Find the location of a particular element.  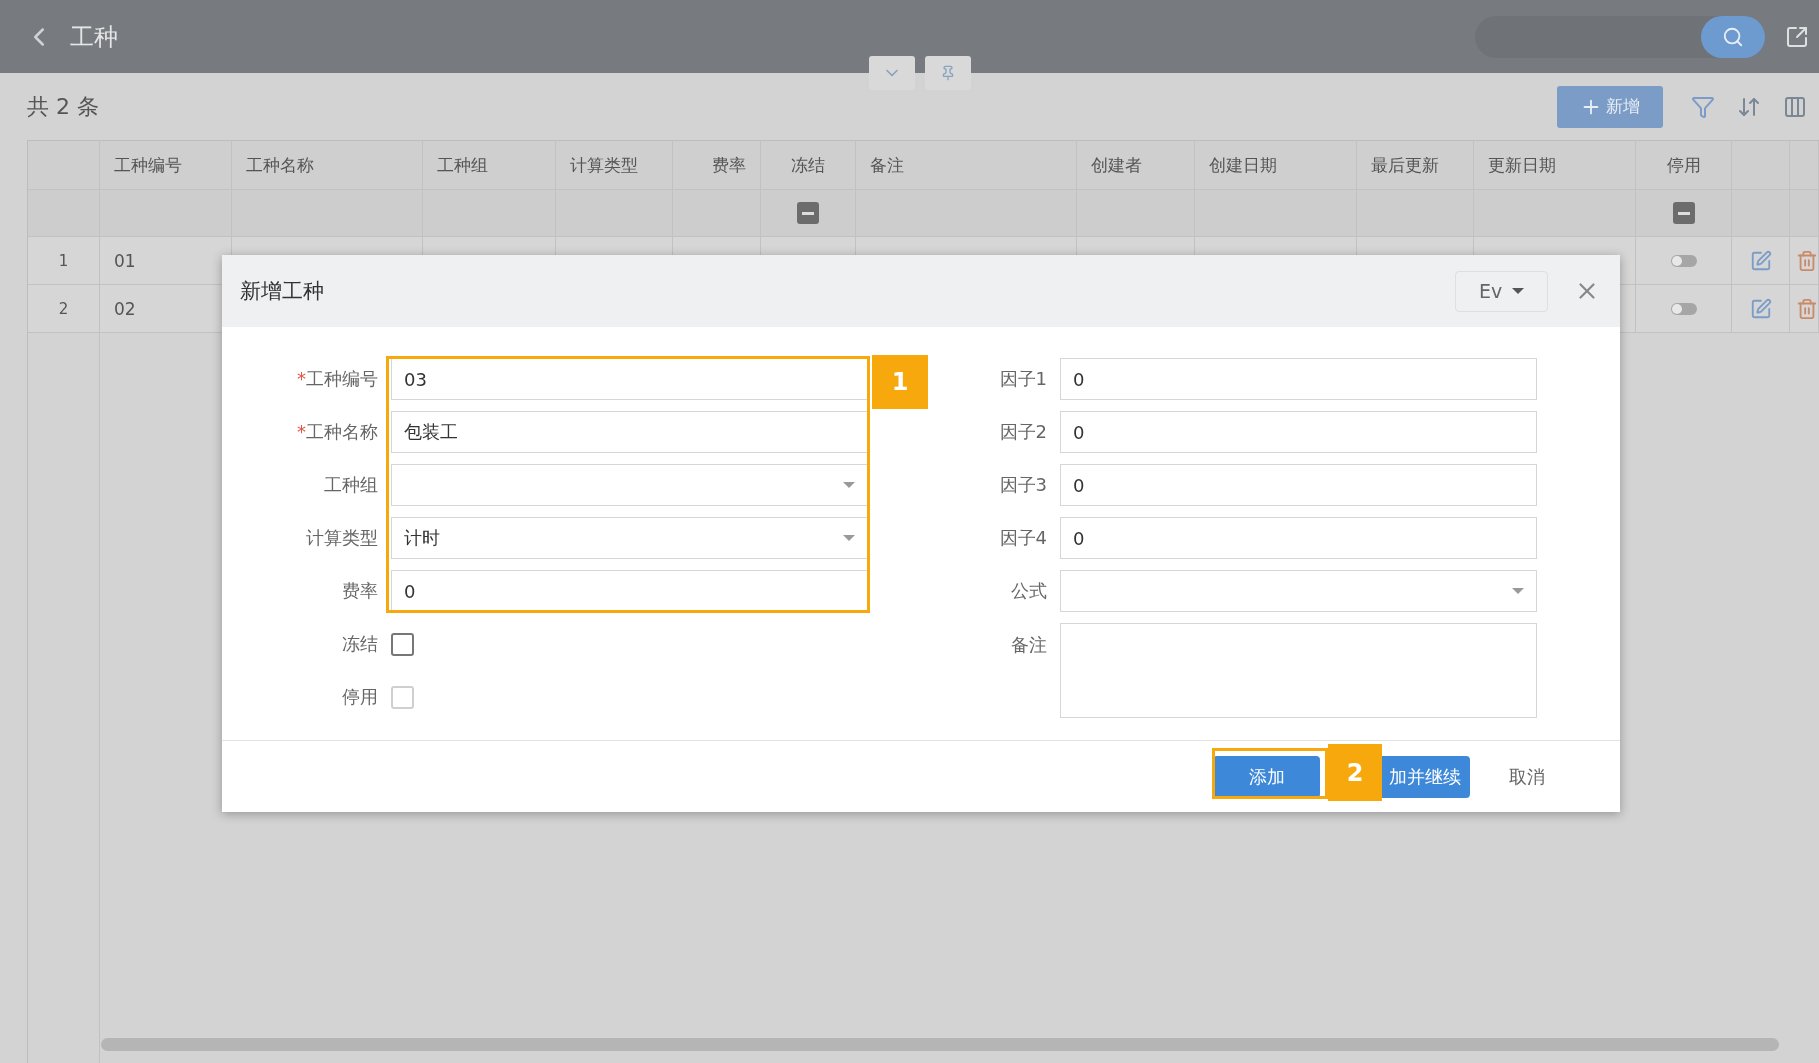

search-button is located at coordinates (1733, 36).